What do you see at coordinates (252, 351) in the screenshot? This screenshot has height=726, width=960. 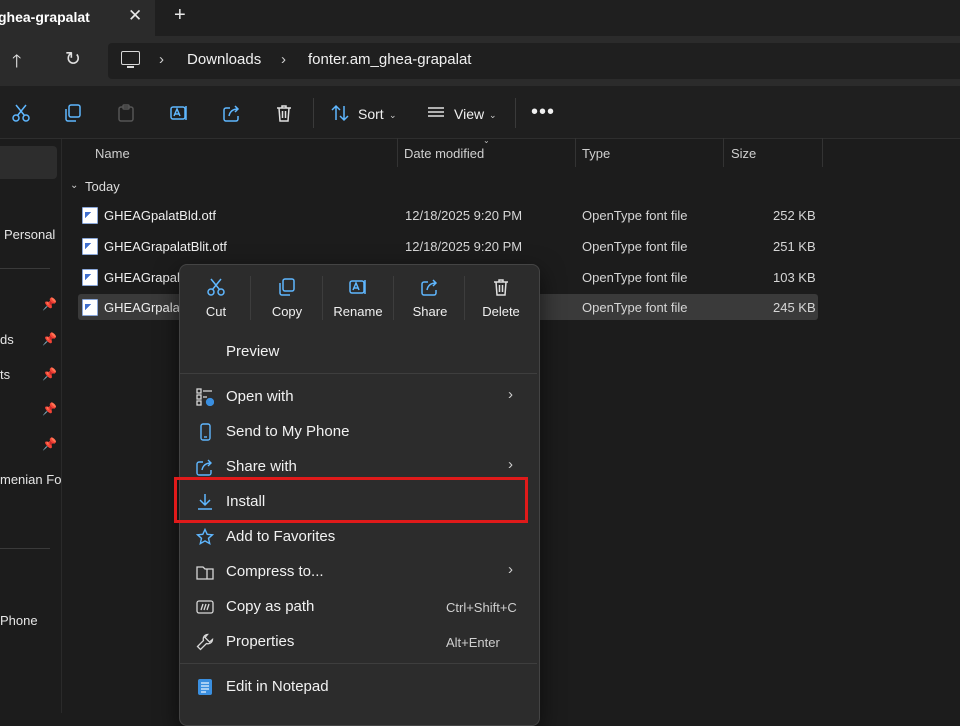 I see `menu-item-preview: Preview` at bounding box center [252, 351].